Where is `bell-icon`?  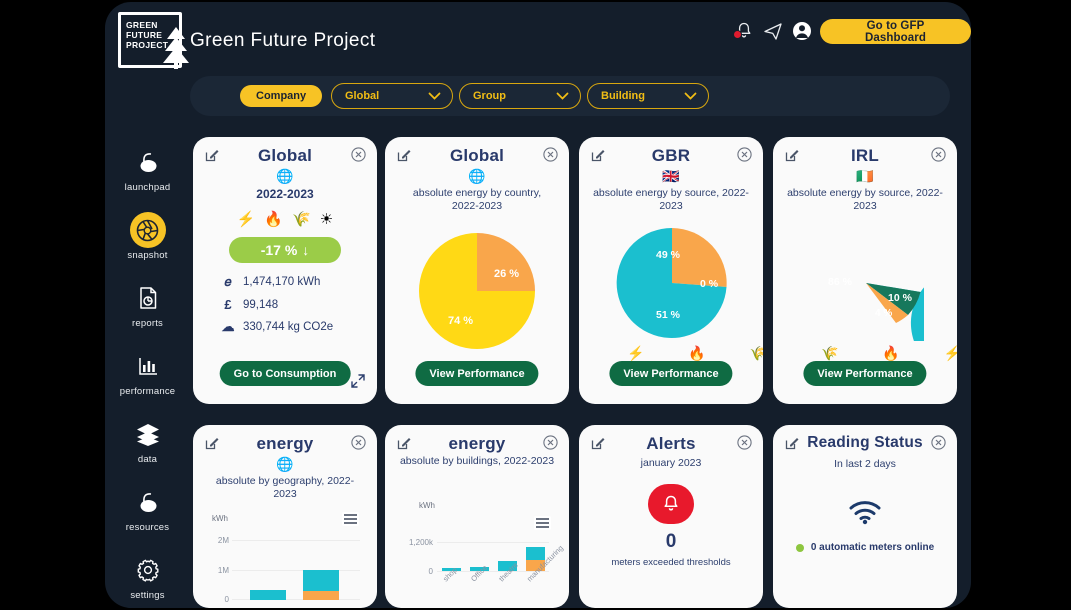 bell-icon is located at coordinates (744, 31).